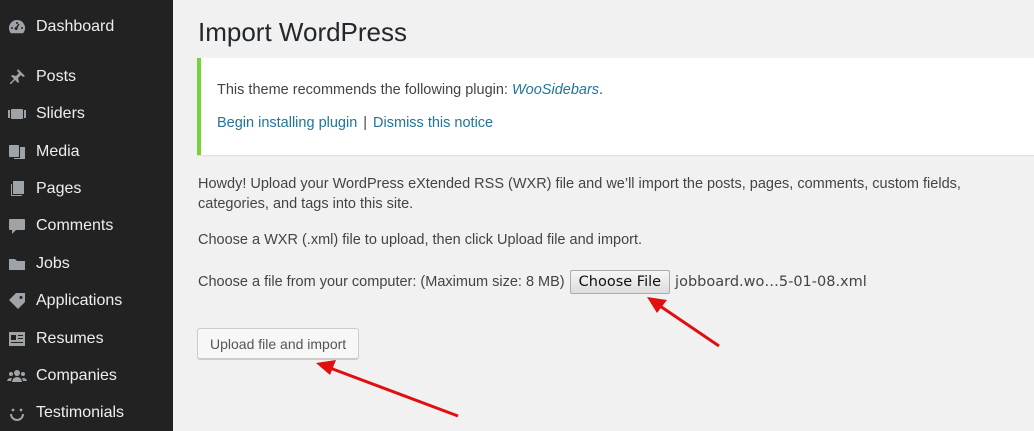 The image size is (1034, 431). Describe the element at coordinates (79, 300) in the screenshot. I see `sidebar-item-label: Applications` at that location.